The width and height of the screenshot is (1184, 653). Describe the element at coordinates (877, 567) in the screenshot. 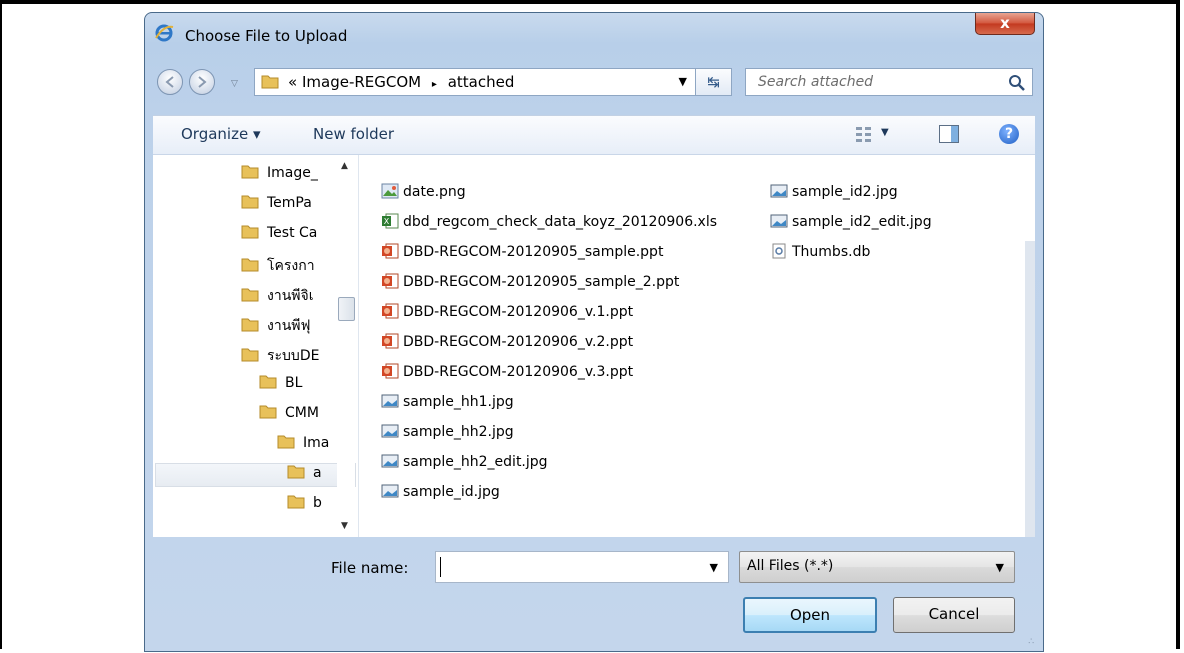

I see `file-type-select: All Files (*.*) ▼` at that location.